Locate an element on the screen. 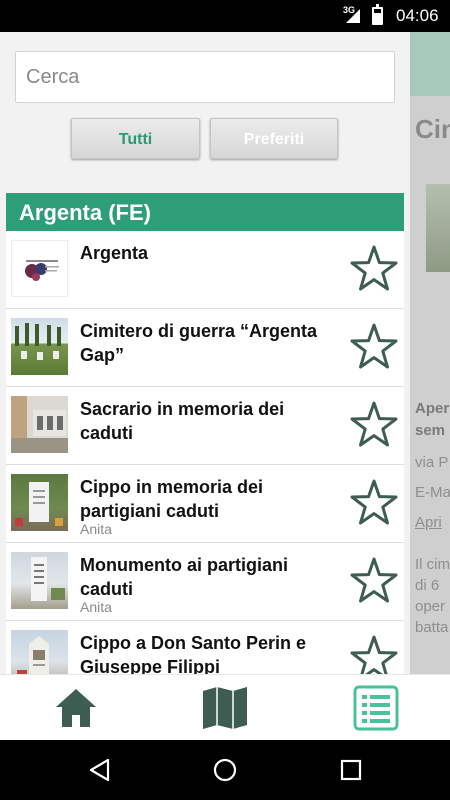 The image size is (450, 800). system-navigation-bar is located at coordinates (225, 770).